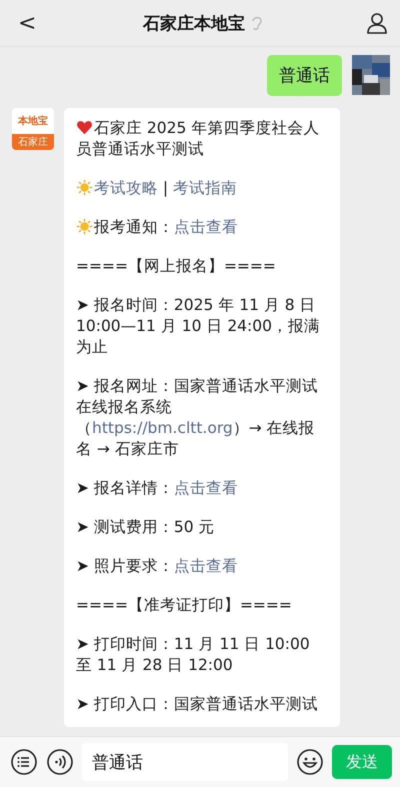 This screenshot has width=400, height=787. I want to click on message-paragraph: ➤ 照片要求：点击查看, so click(157, 566).